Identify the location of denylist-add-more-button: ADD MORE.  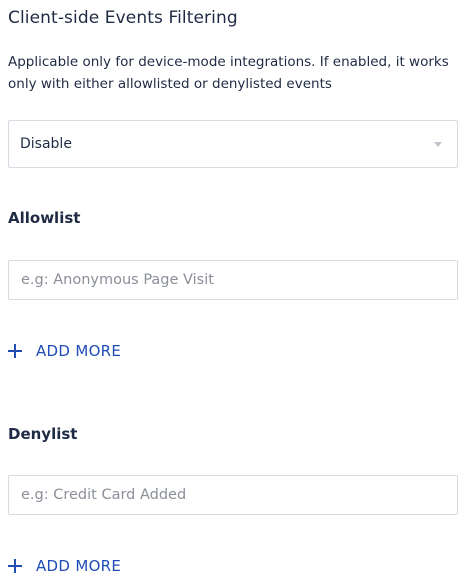
(64, 566).